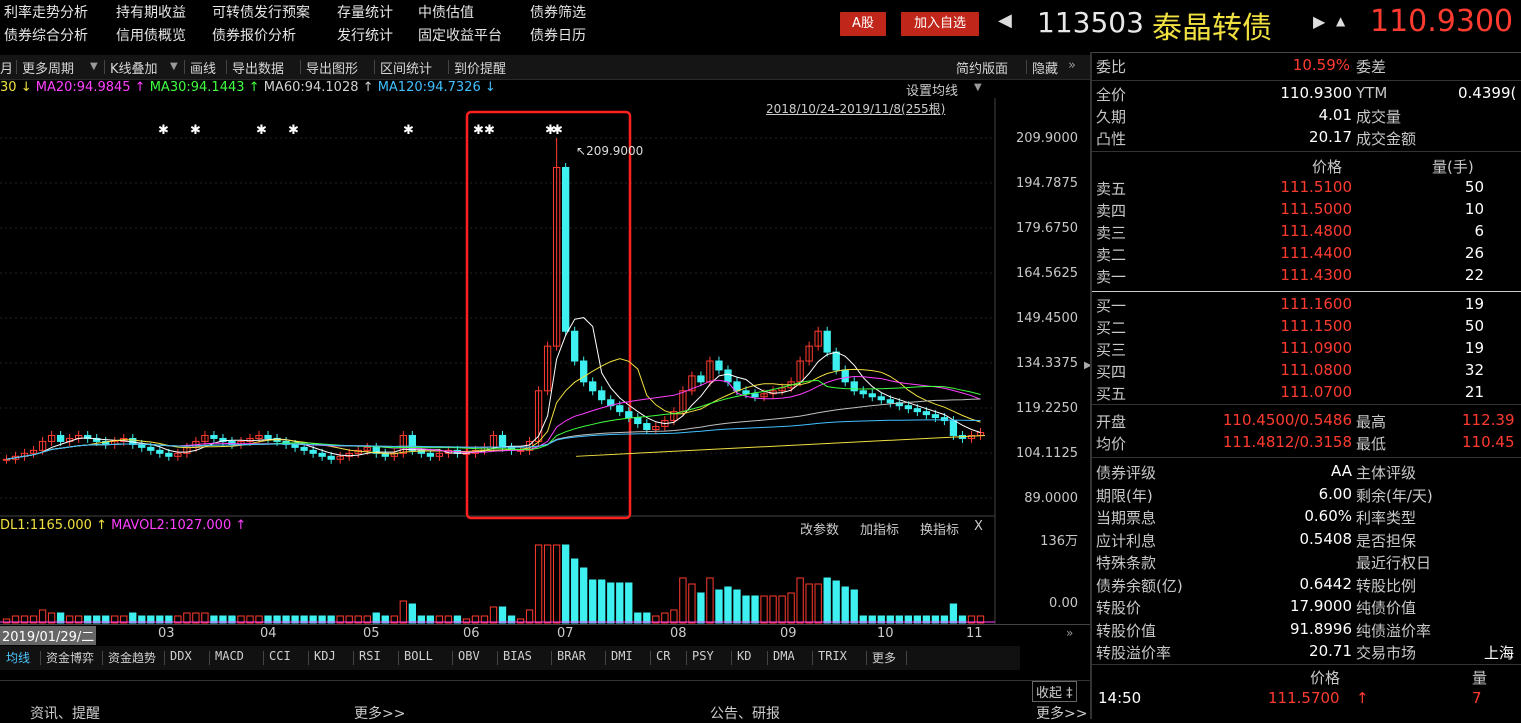  Describe the element at coordinates (365, 12) in the screenshot. I see `nav-stock-stat: 存量统计` at that location.